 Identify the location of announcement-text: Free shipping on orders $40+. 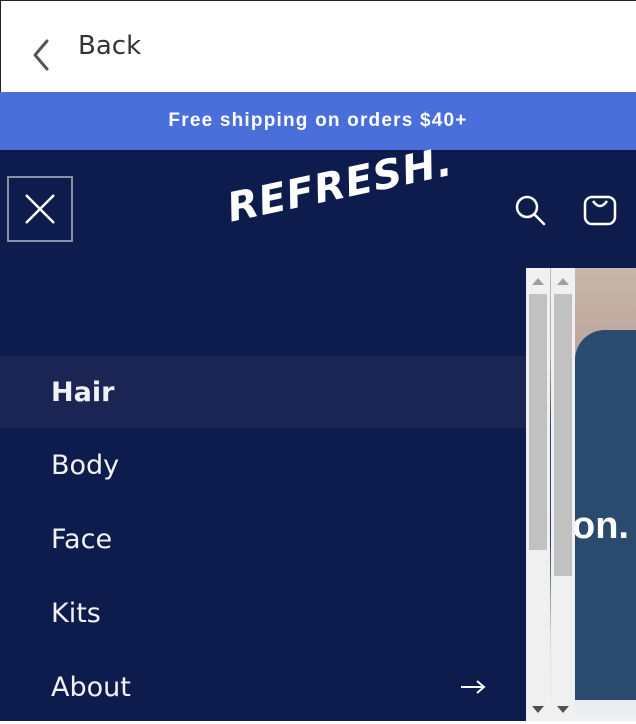
(318, 120).